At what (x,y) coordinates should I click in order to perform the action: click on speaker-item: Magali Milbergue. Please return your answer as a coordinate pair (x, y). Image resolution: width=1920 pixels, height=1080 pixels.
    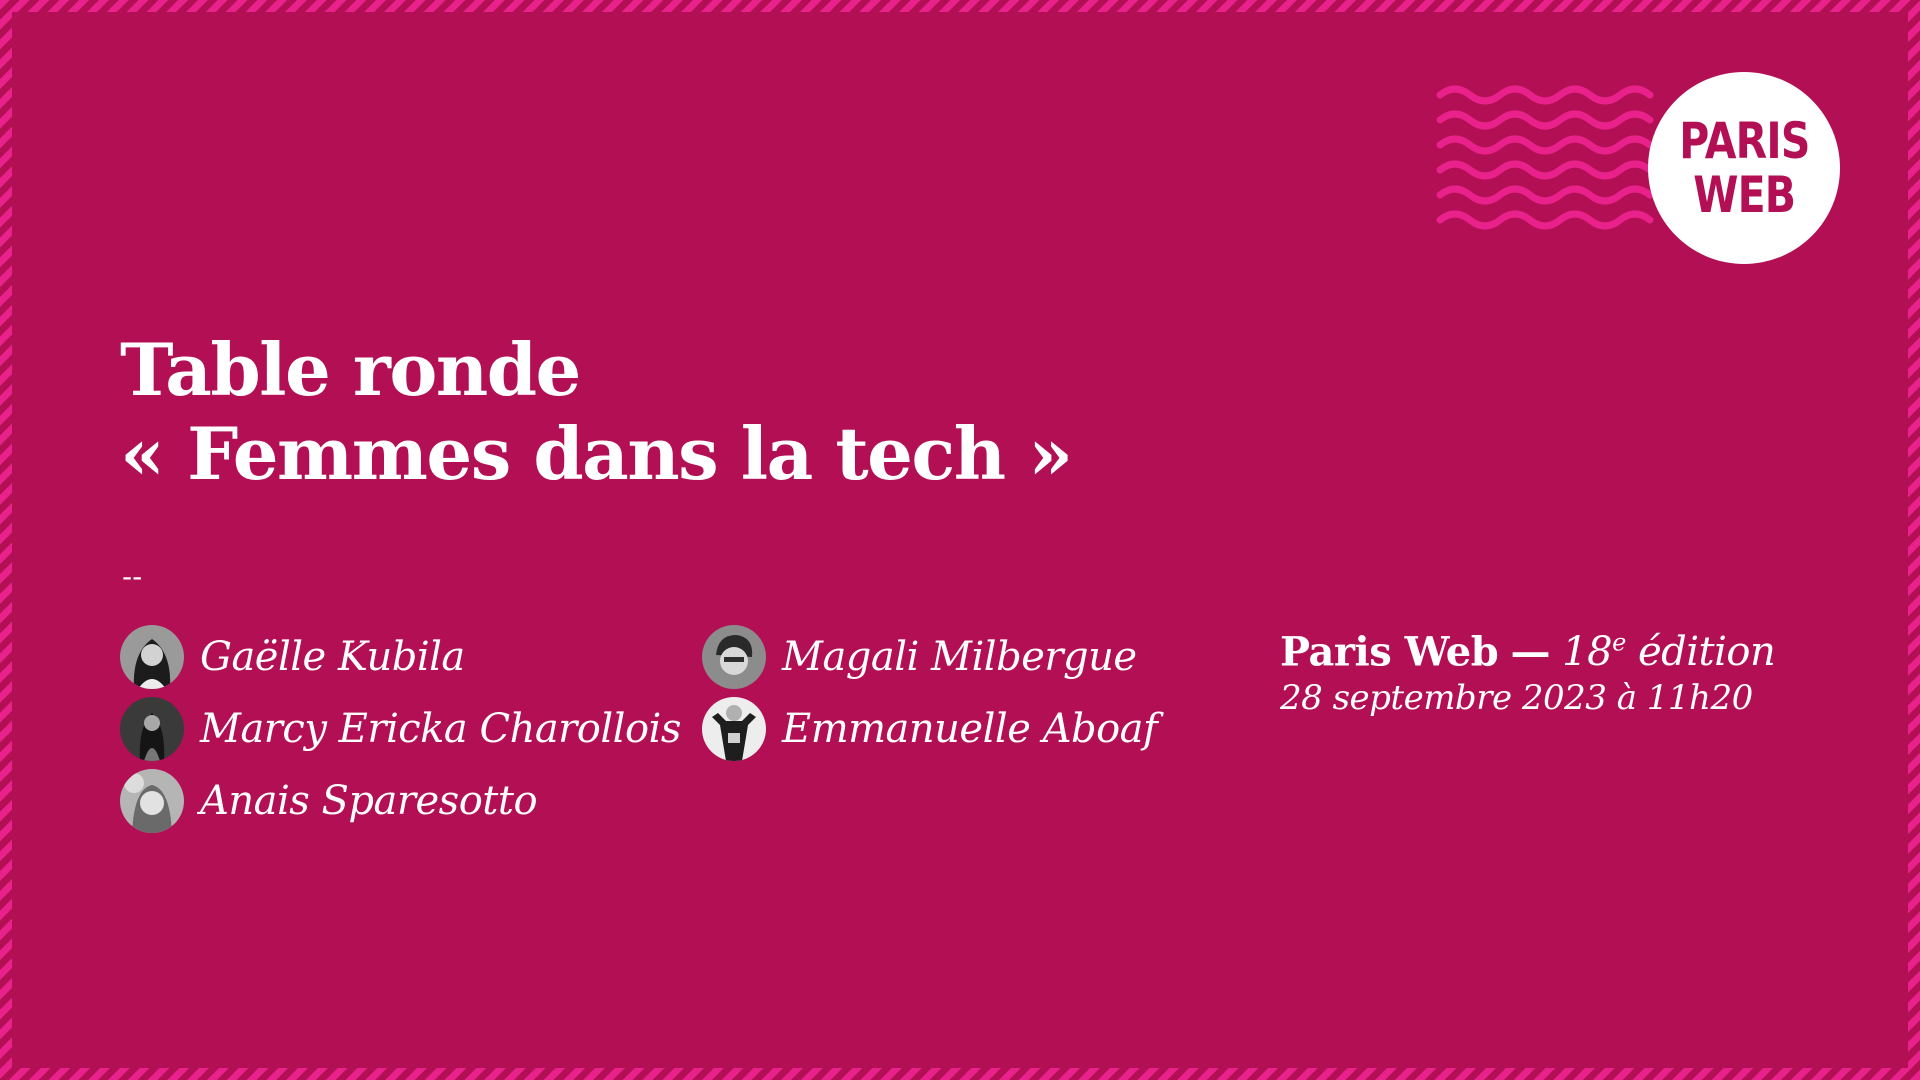
    Looking at the image, I should click on (919, 657).